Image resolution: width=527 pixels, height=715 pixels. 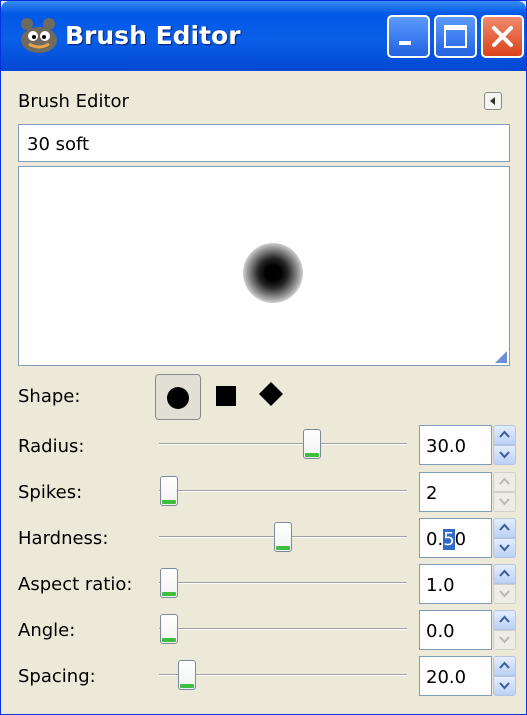 What do you see at coordinates (455, 584) in the screenshot?
I see `aspect-ratio-input: 1.0` at bounding box center [455, 584].